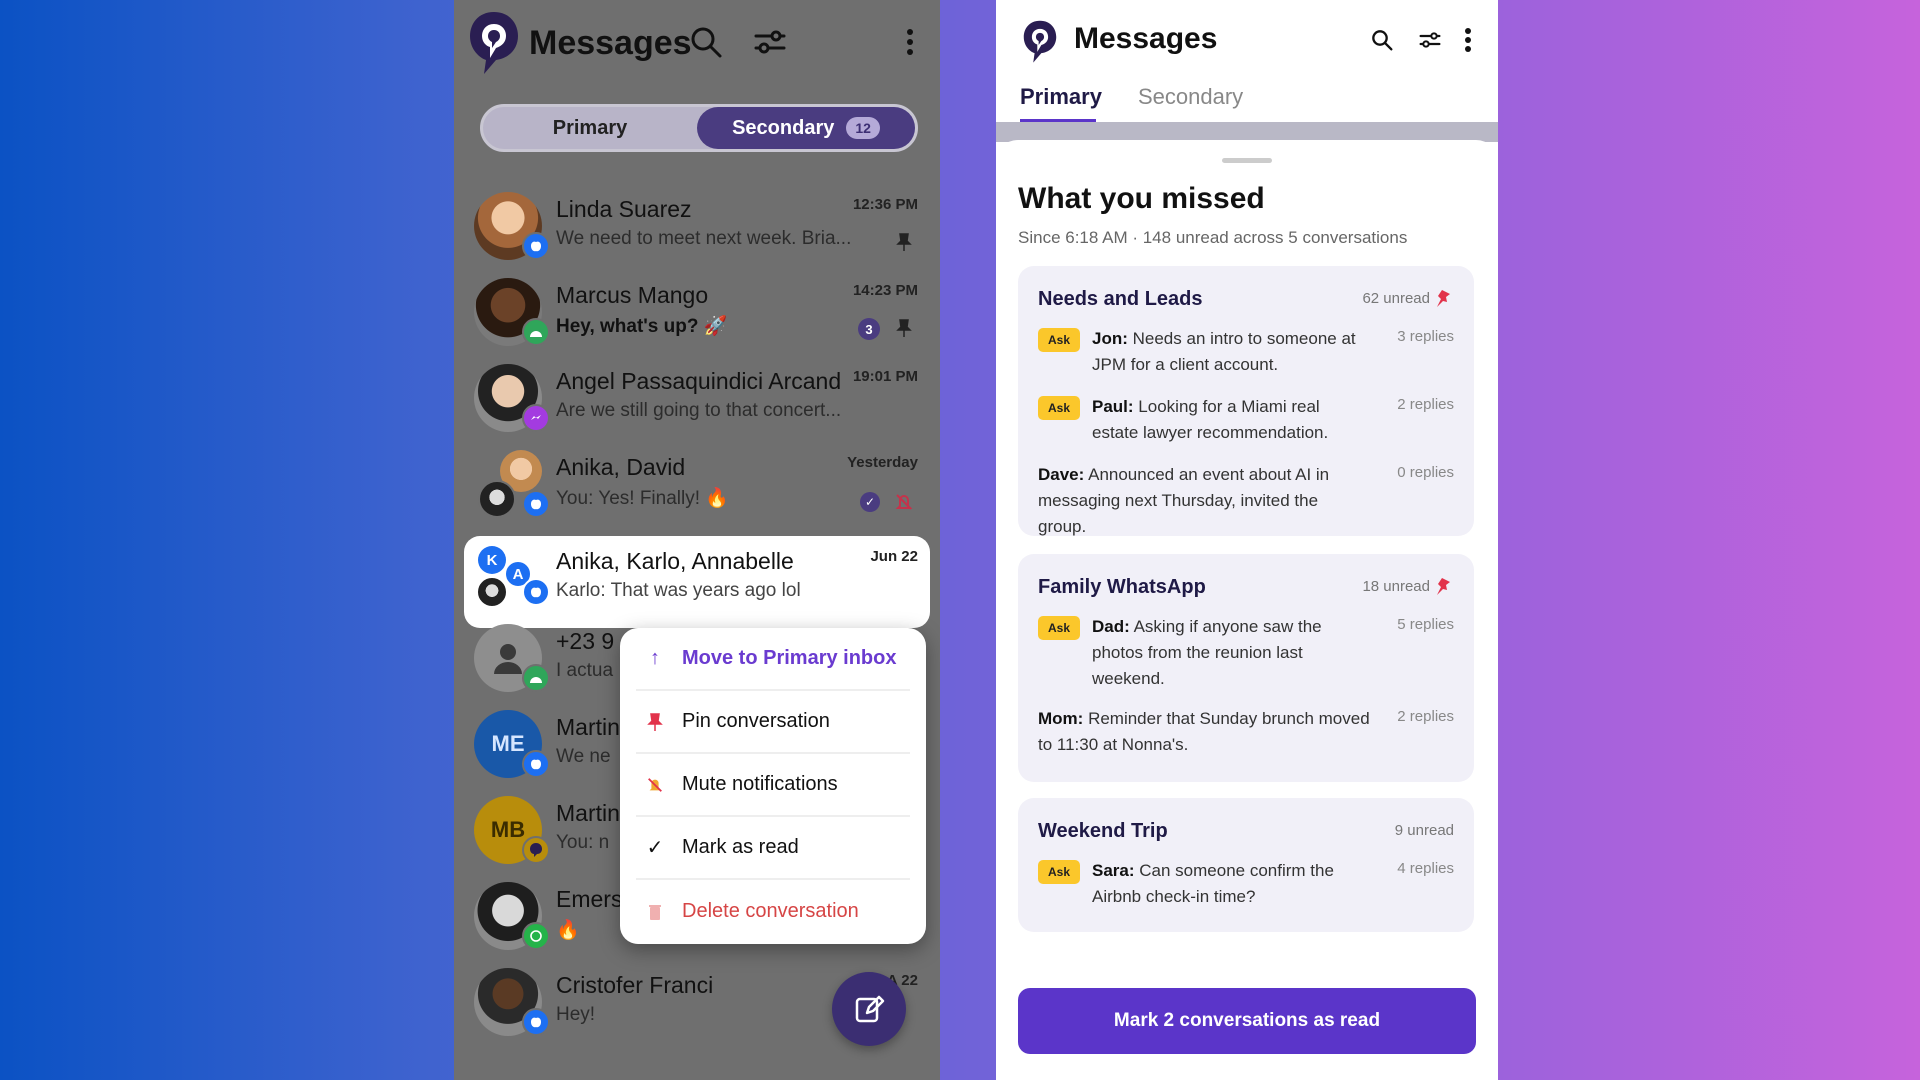  I want to click on backdrop, so click(1247, 132).